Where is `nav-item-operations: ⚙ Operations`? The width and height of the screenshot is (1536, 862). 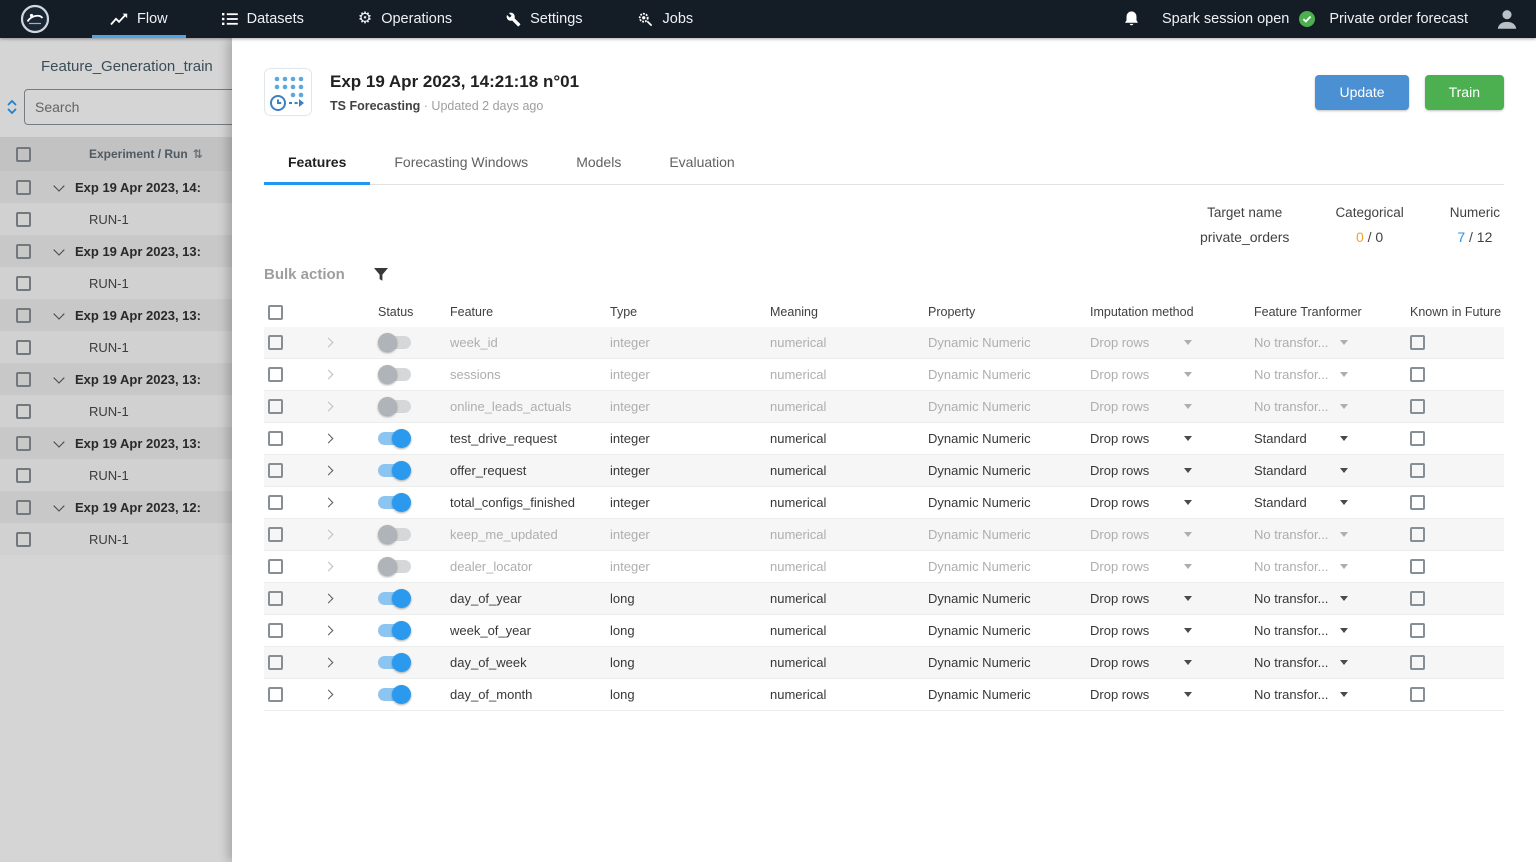 nav-item-operations: ⚙ Operations is located at coordinates (405, 19).